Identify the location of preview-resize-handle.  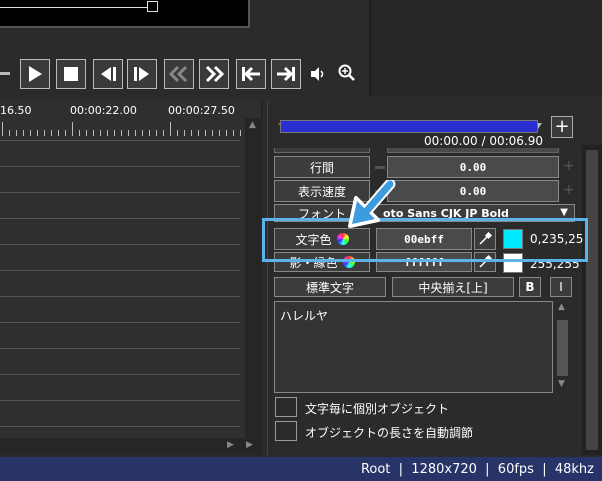
(152, 6).